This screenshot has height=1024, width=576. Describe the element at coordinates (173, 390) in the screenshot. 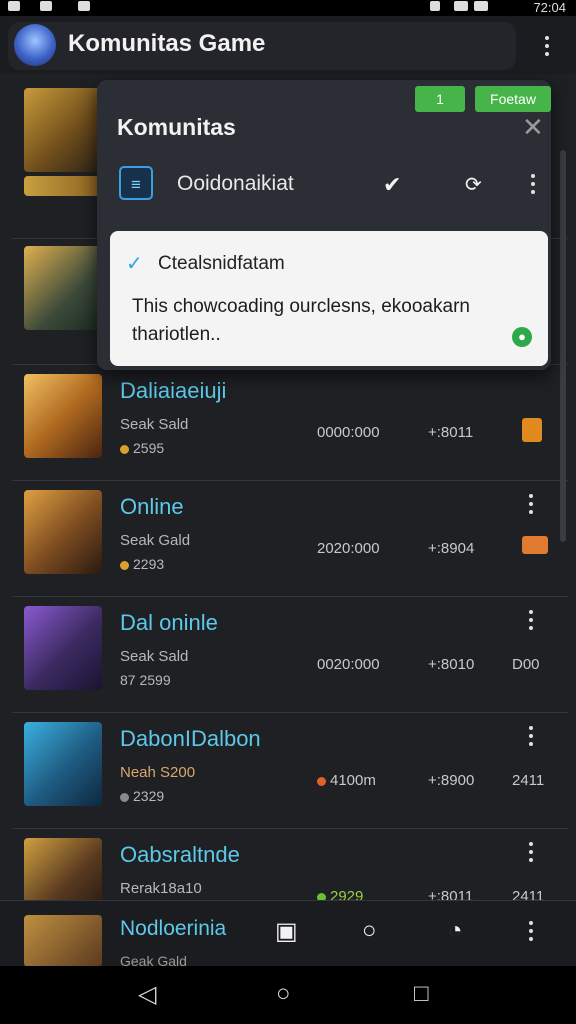

I see `game-name: Daliaiaeiuji` at that location.